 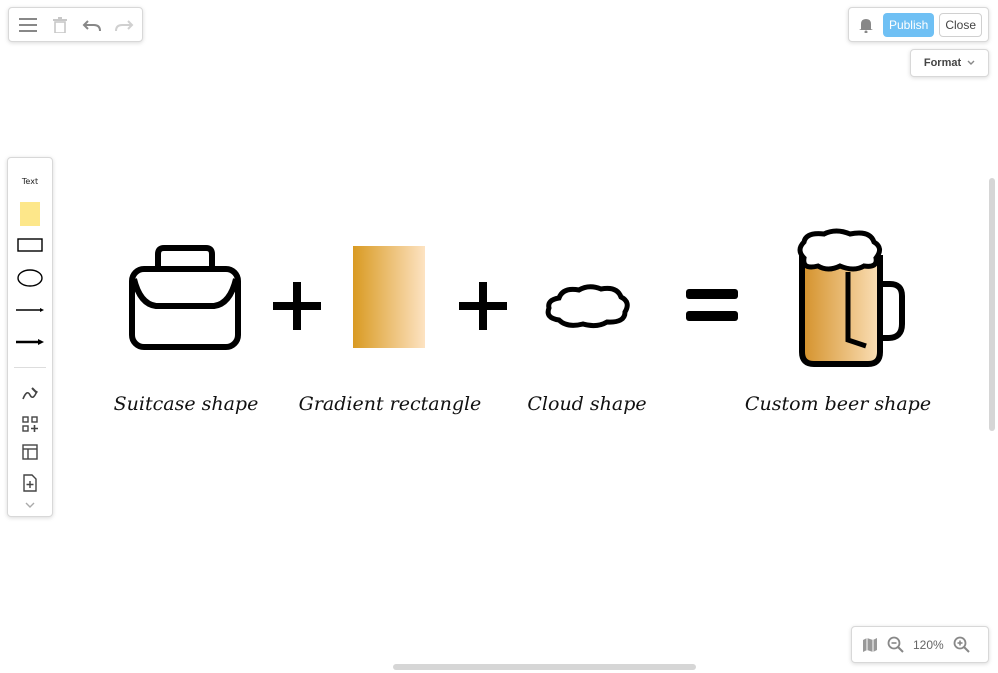 I want to click on more-tools, so click(x=30, y=505).